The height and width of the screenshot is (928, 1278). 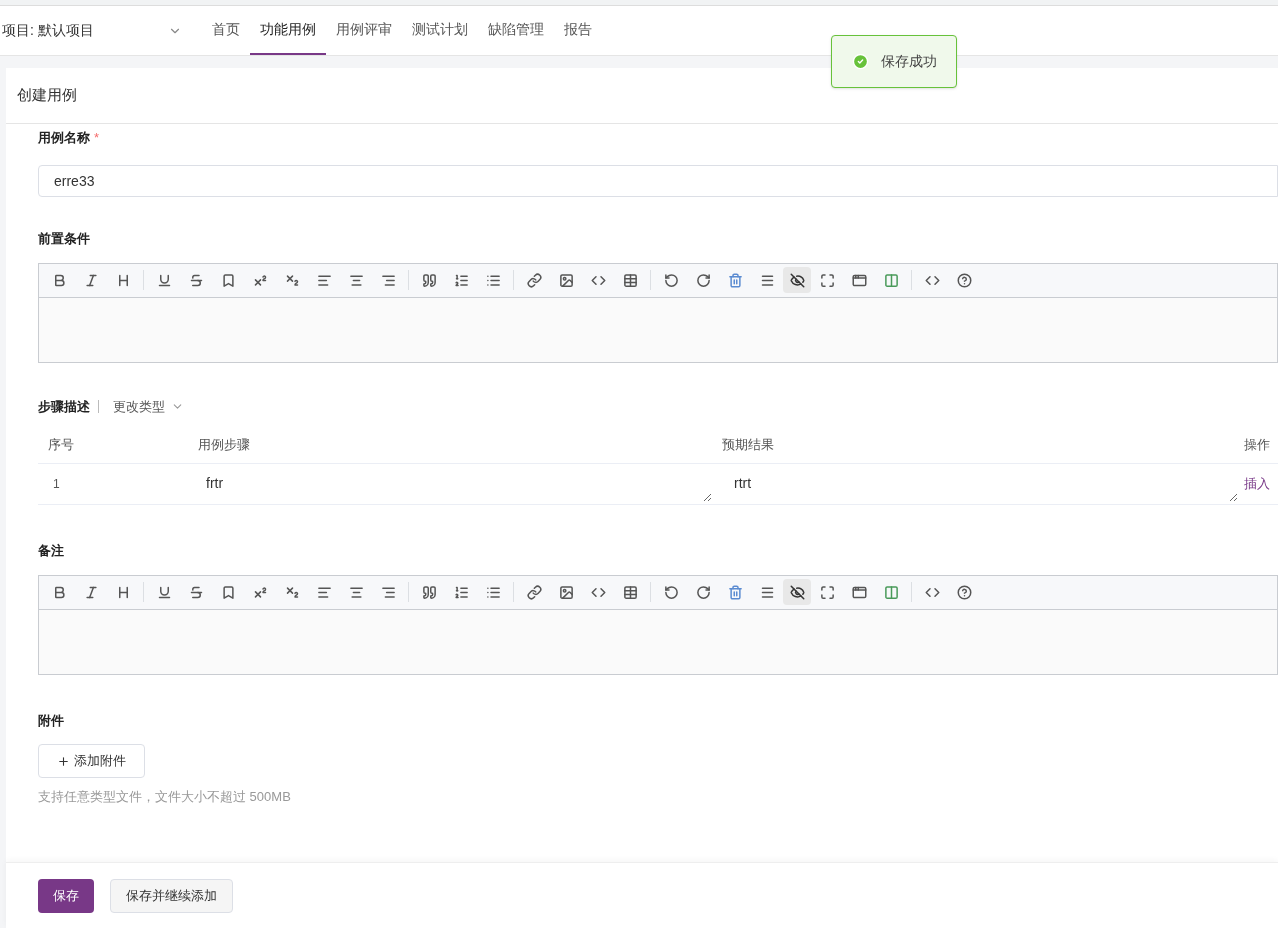 What do you see at coordinates (748, 444) in the screenshot?
I see `column-header: 预期结果` at bounding box center [748, 444].